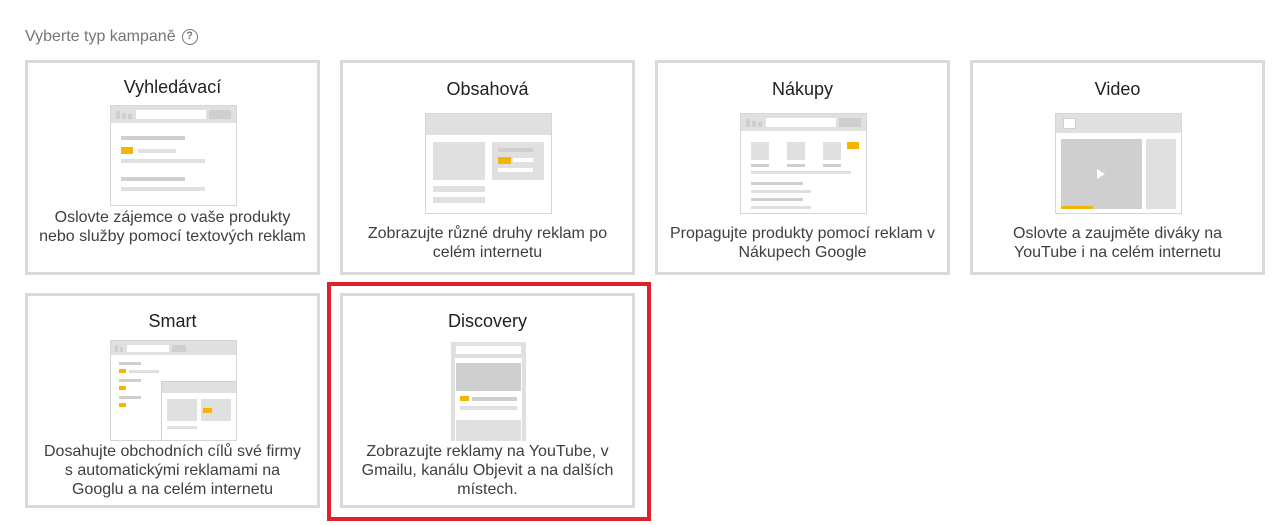  Describe the element at coordinates (487, 89) in the screenshot. I see `card-title: Obsahová` at that location.